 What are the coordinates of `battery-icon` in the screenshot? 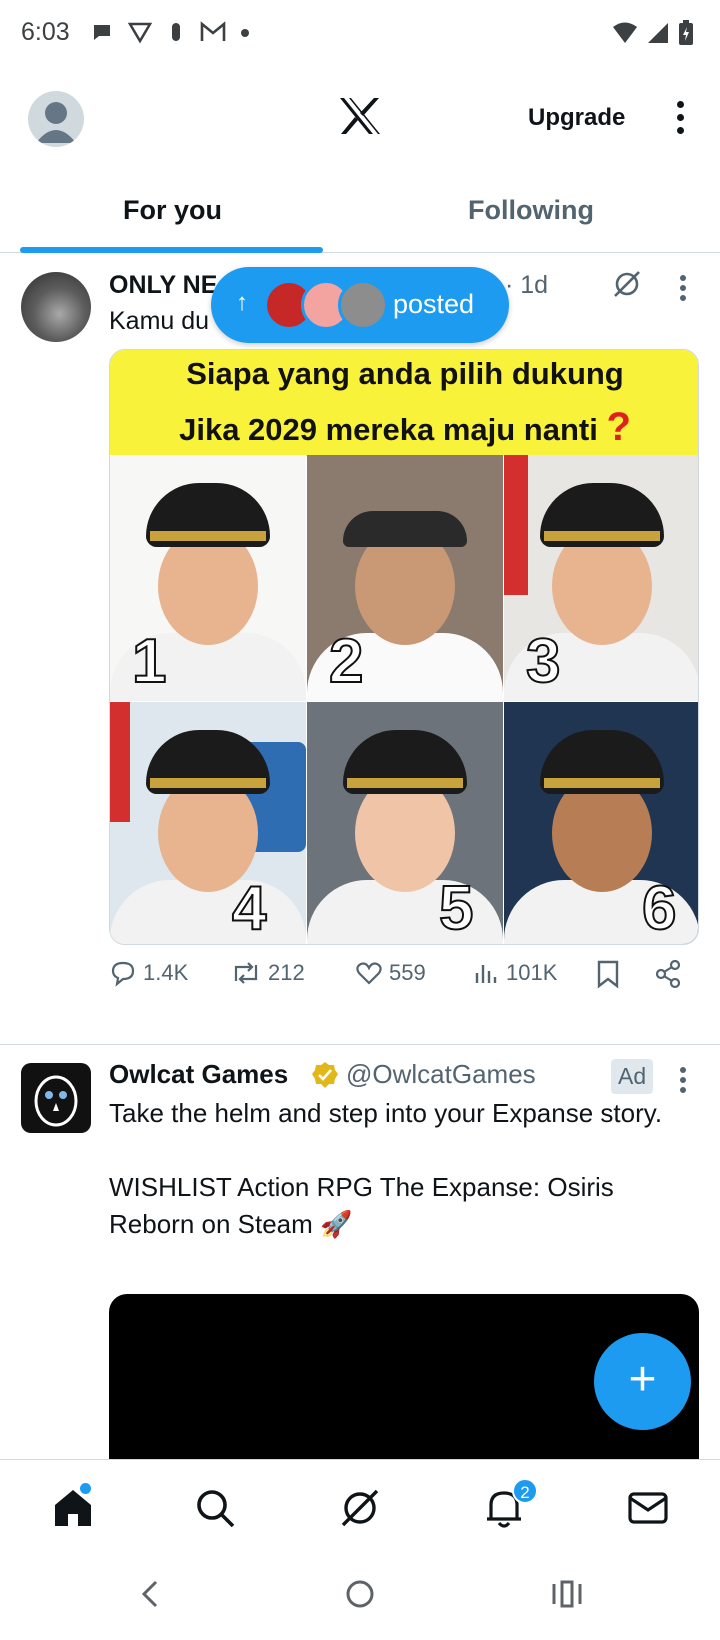 It's located at (686, 32).